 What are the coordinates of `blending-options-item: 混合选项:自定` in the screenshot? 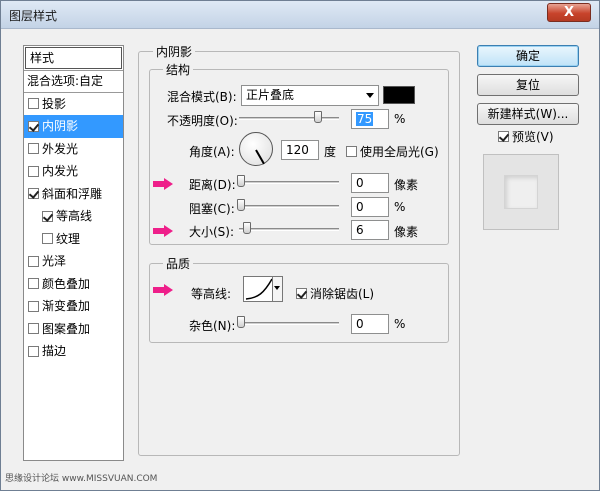 It's located at (73, 81).